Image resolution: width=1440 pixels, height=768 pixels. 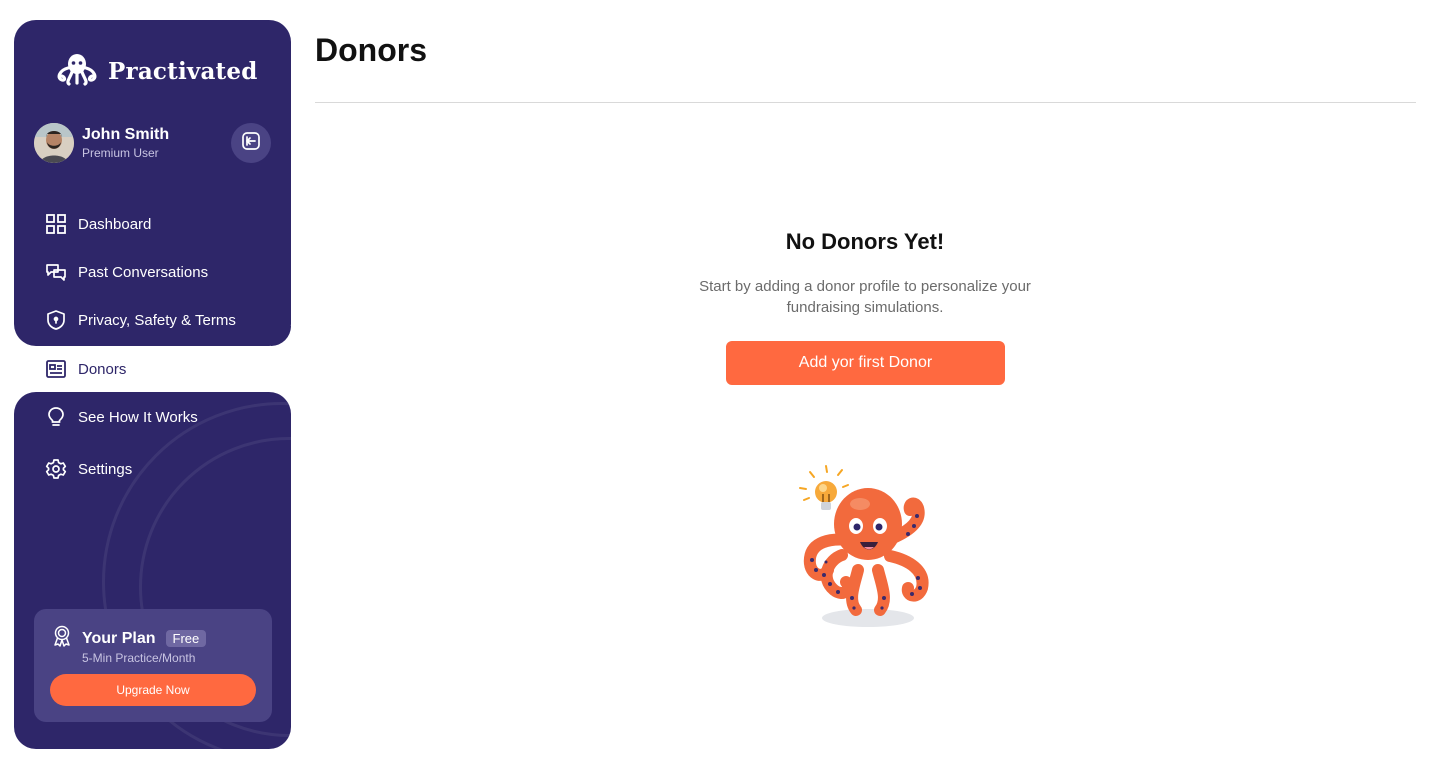 What do you see at coordinates (281, 336) in the screenshot?
I see `sidebar-notch` at bounding box center [281, 336].